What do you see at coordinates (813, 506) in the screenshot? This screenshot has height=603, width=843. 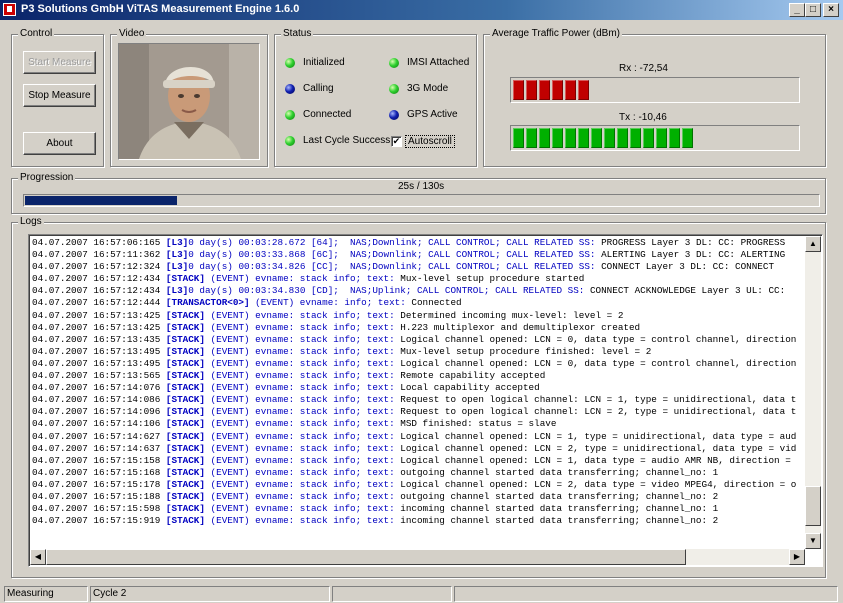 I see `vertical-scroll-thumb` at bounding box center [813, 506].